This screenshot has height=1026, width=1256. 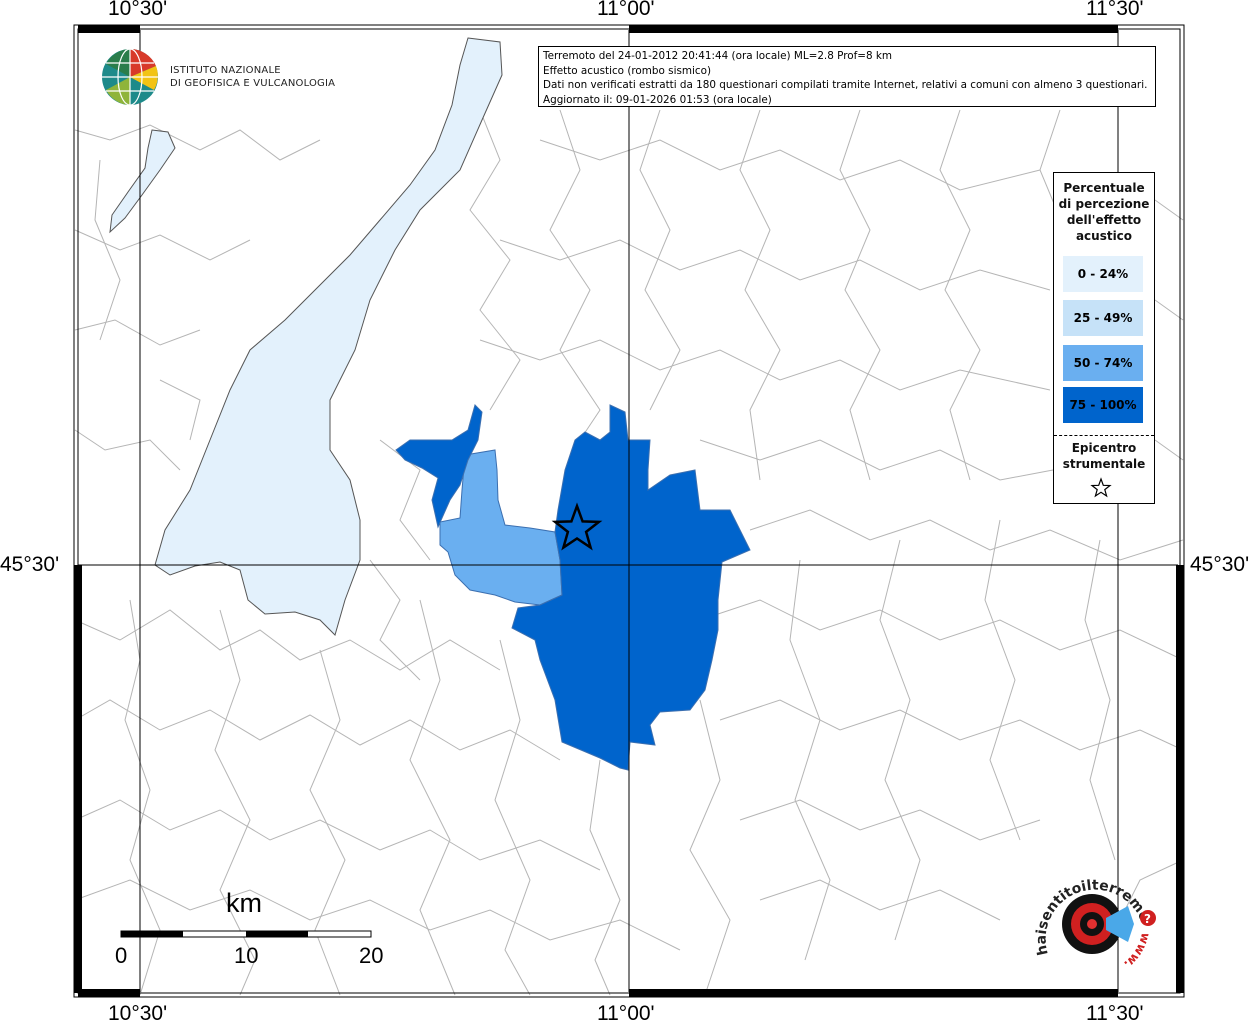 What do you see at coordinates (30, 564) in the screenshot?
I see `coord-left: 45°30'` at bounding box center [30, 564].